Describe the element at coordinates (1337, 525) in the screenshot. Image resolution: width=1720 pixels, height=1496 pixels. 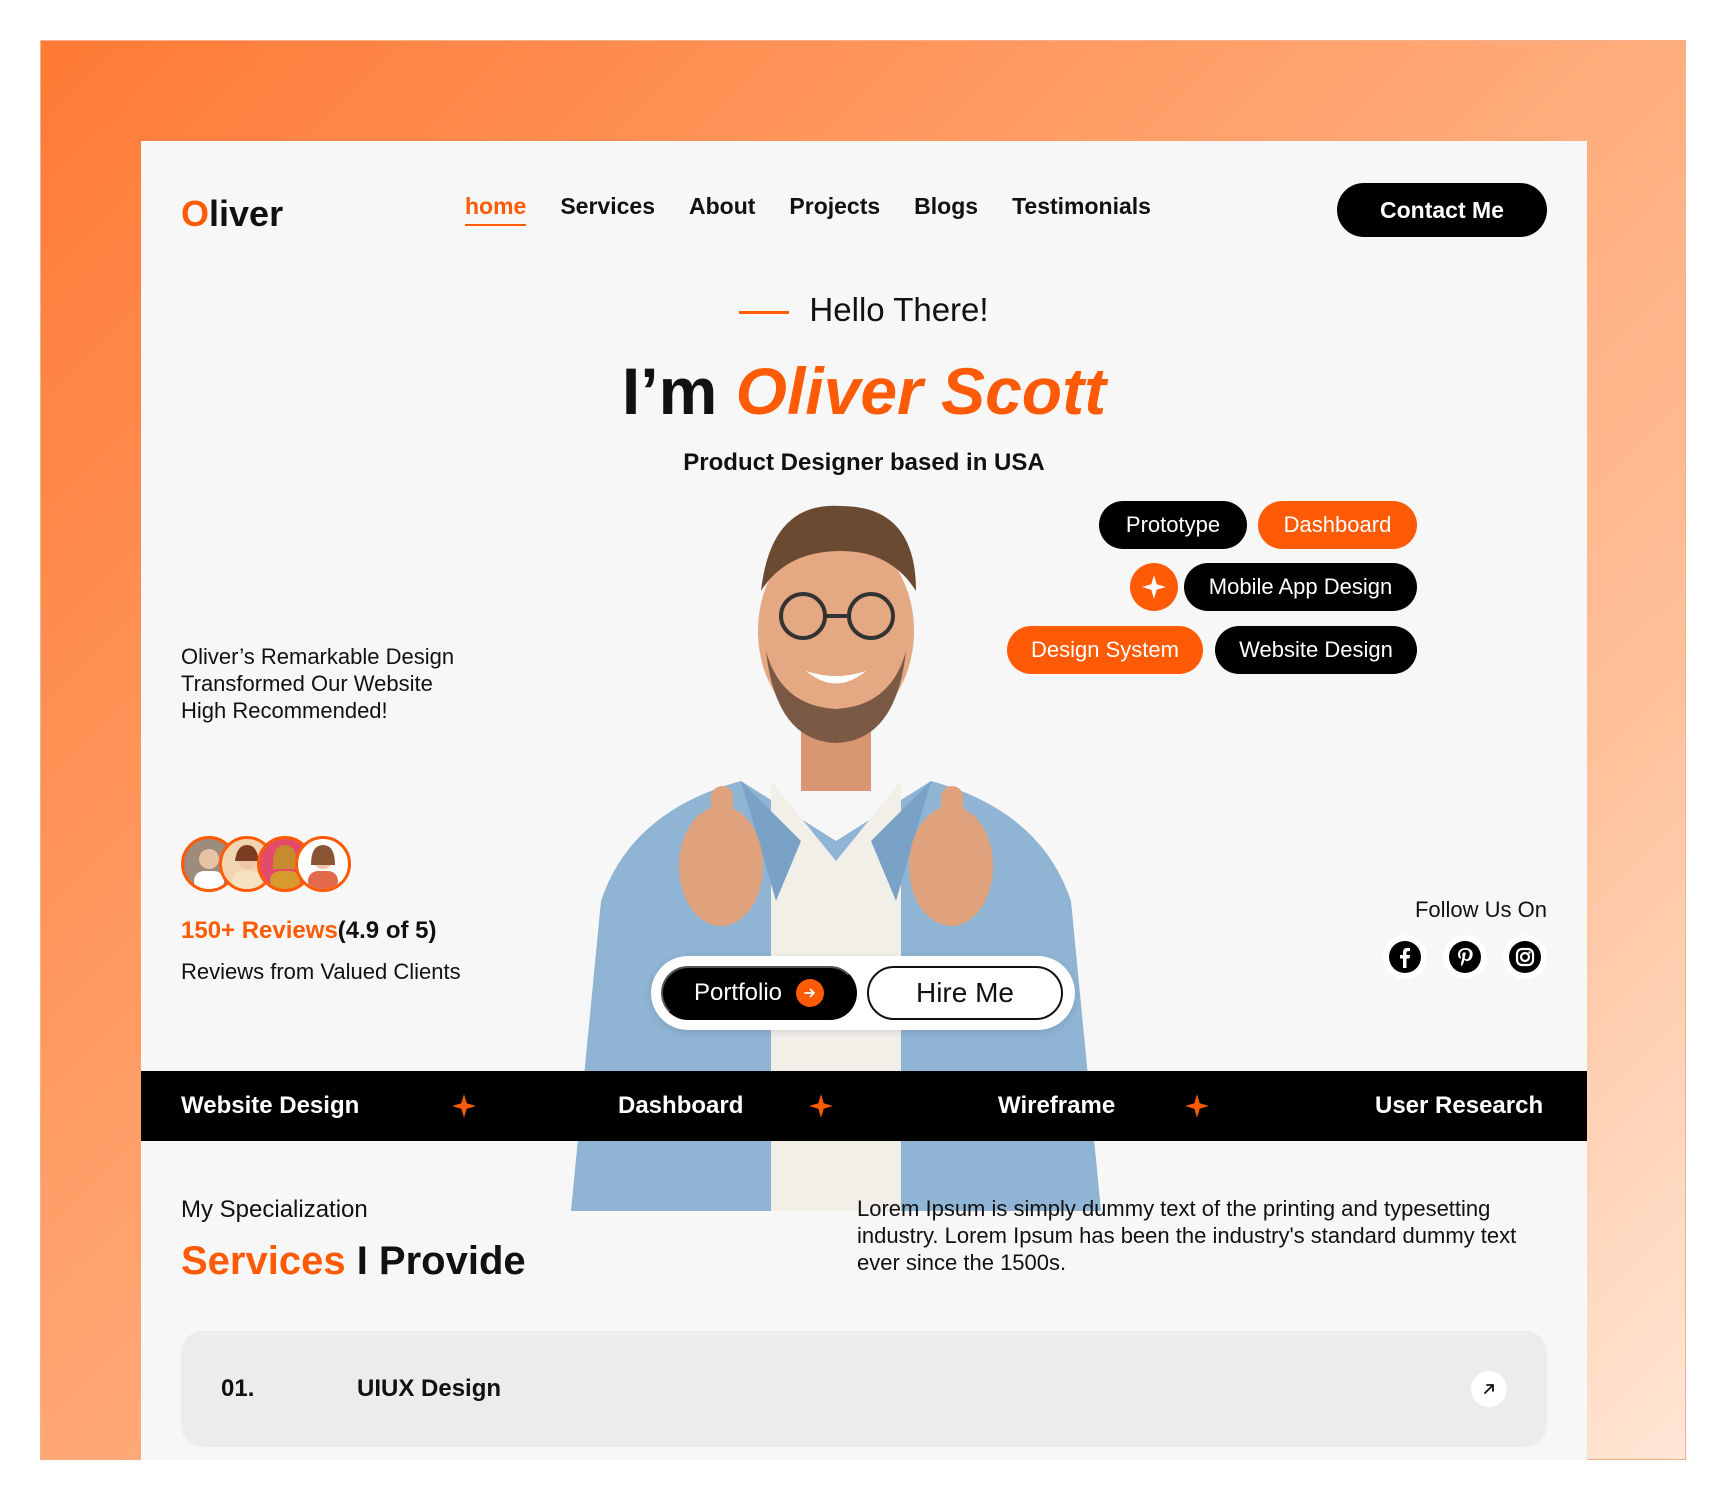
I see `tag-dashboard: Dashboard` at that location.